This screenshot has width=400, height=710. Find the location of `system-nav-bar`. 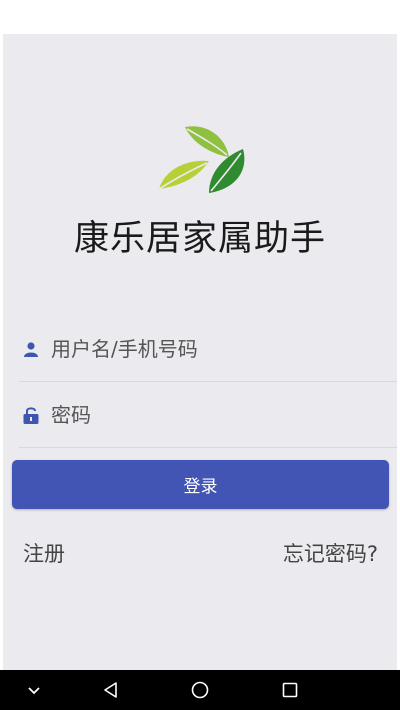

system-nav-bar is located at coordinates (200, 690).